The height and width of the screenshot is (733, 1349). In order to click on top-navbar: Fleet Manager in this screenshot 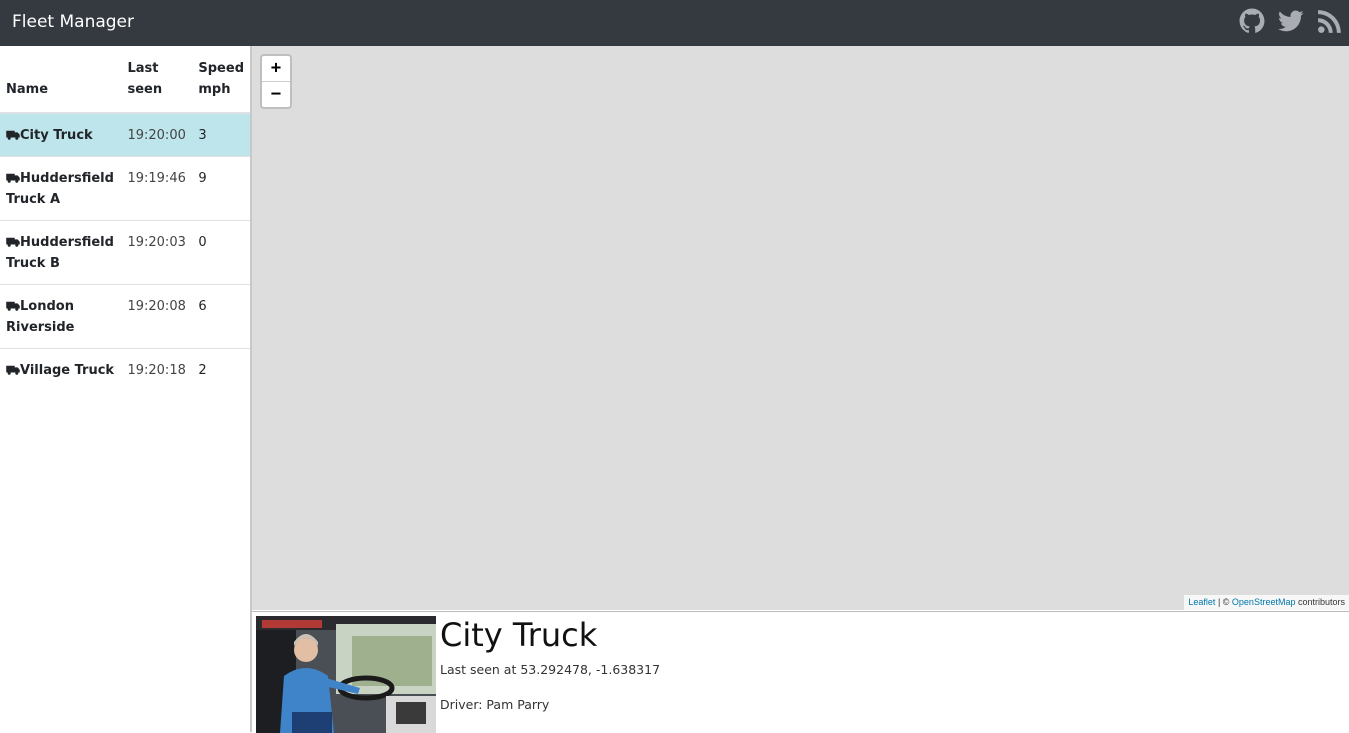, I will do `click(674, 23)`.